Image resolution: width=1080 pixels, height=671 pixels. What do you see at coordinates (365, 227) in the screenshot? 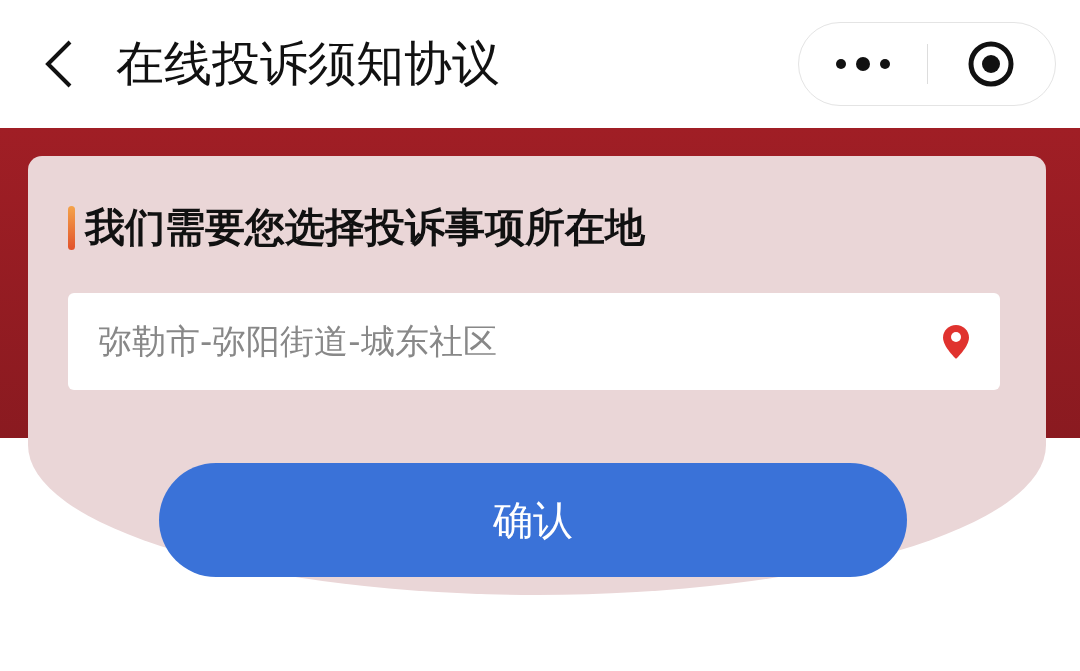
I see `section-heading: 我们需要您选择投诉事项所在地` at bounding box center [365, 227].